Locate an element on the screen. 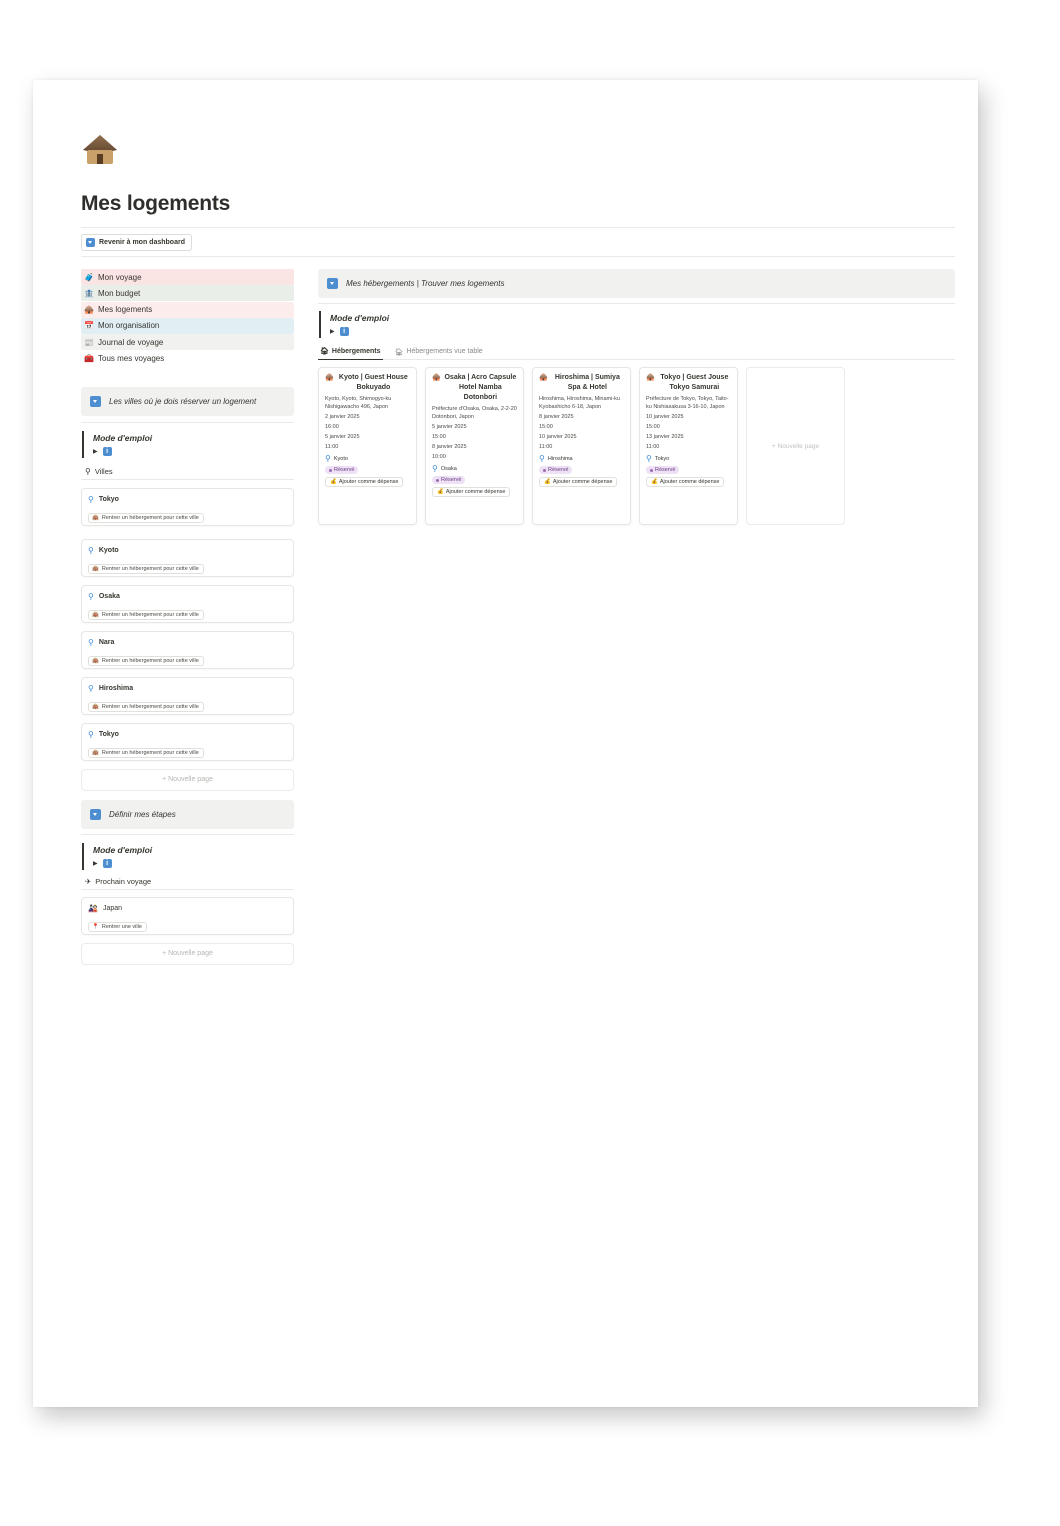  lodging-city: Tokyo is located at coordinates (662, 458).